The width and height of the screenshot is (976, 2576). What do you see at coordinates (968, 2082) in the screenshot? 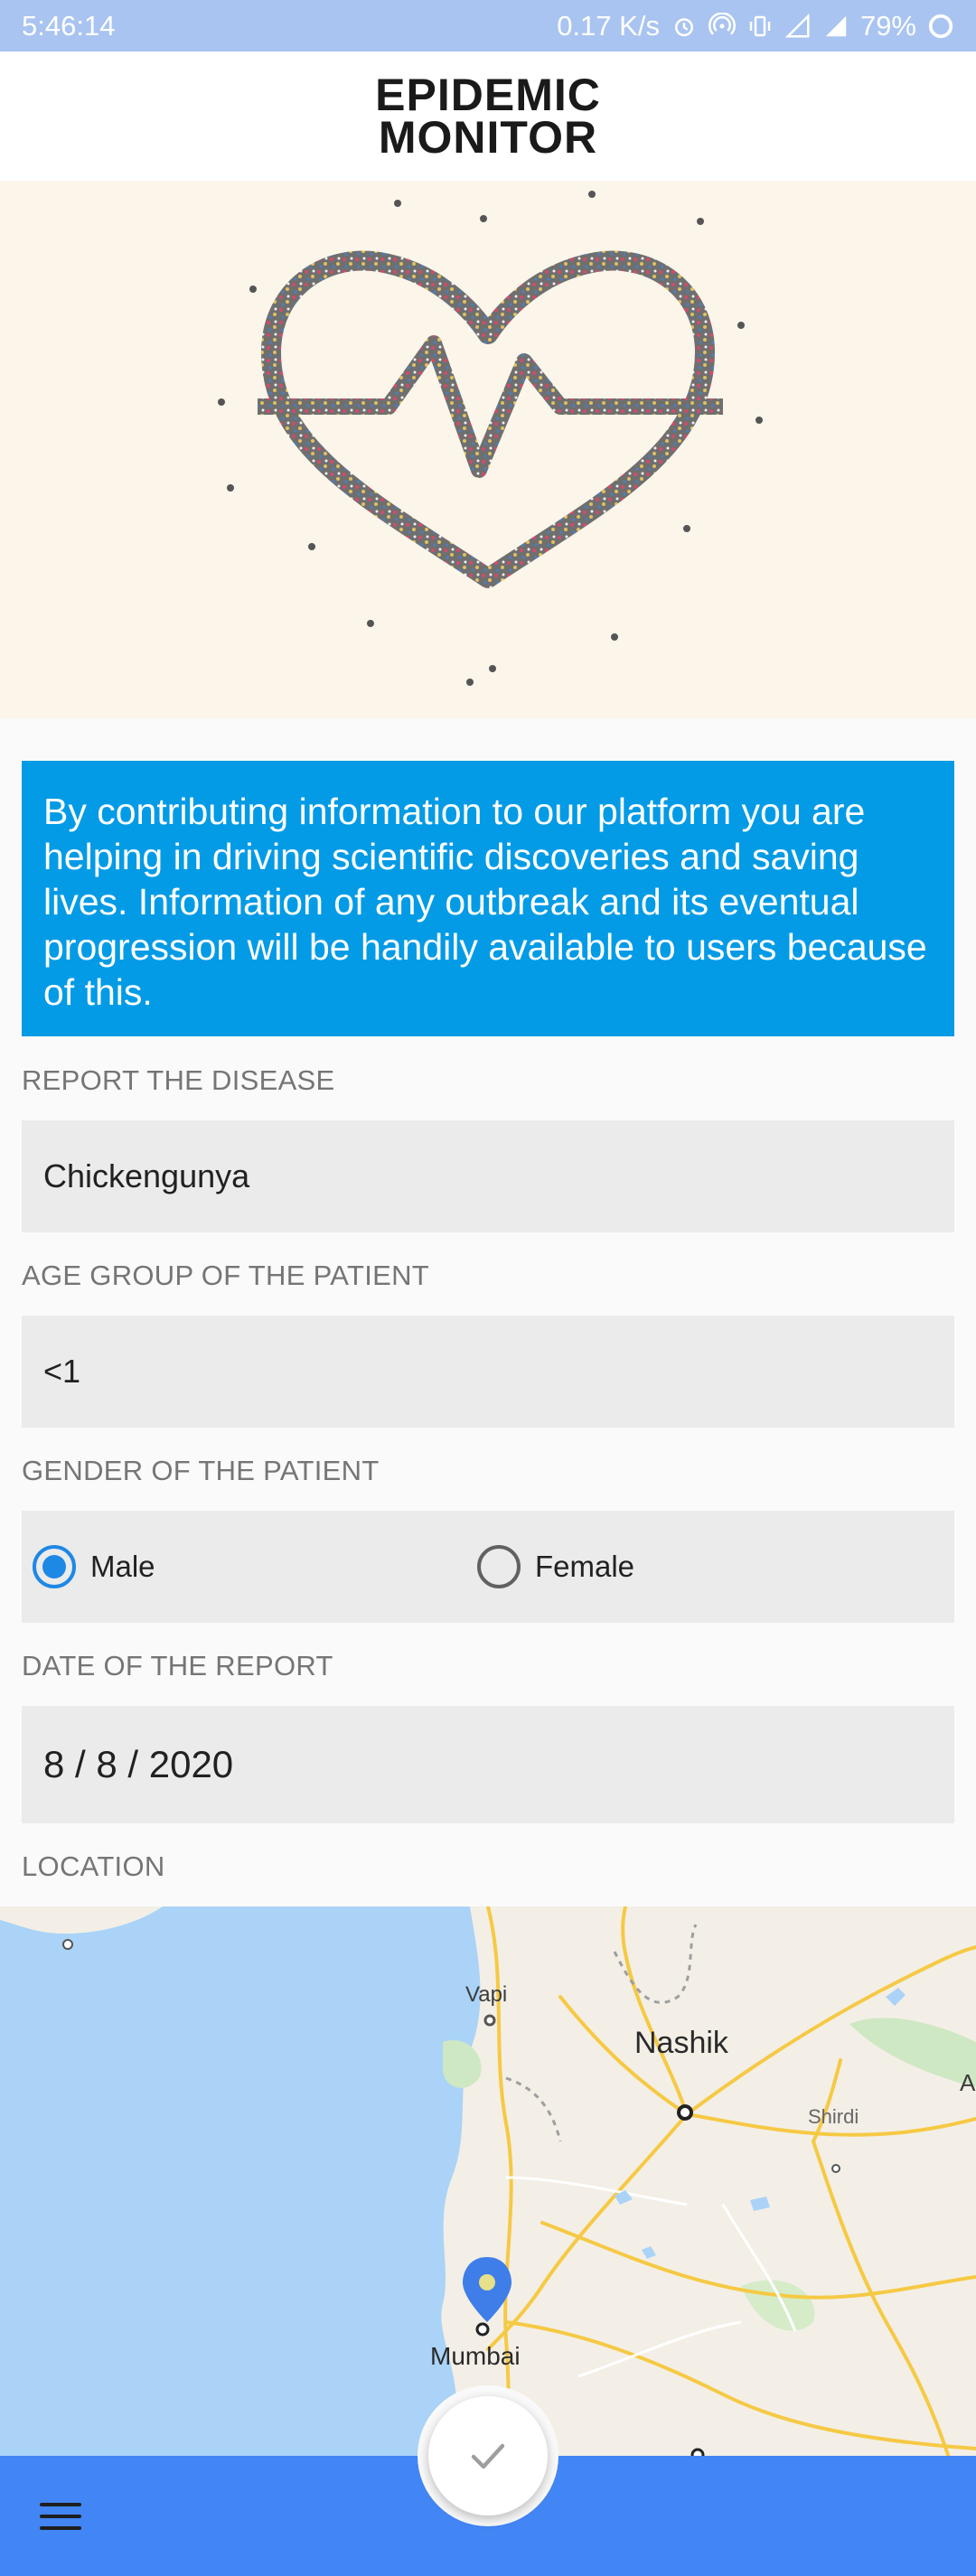
I see `map-label-edge: A` at bounding box center [968, 2082].